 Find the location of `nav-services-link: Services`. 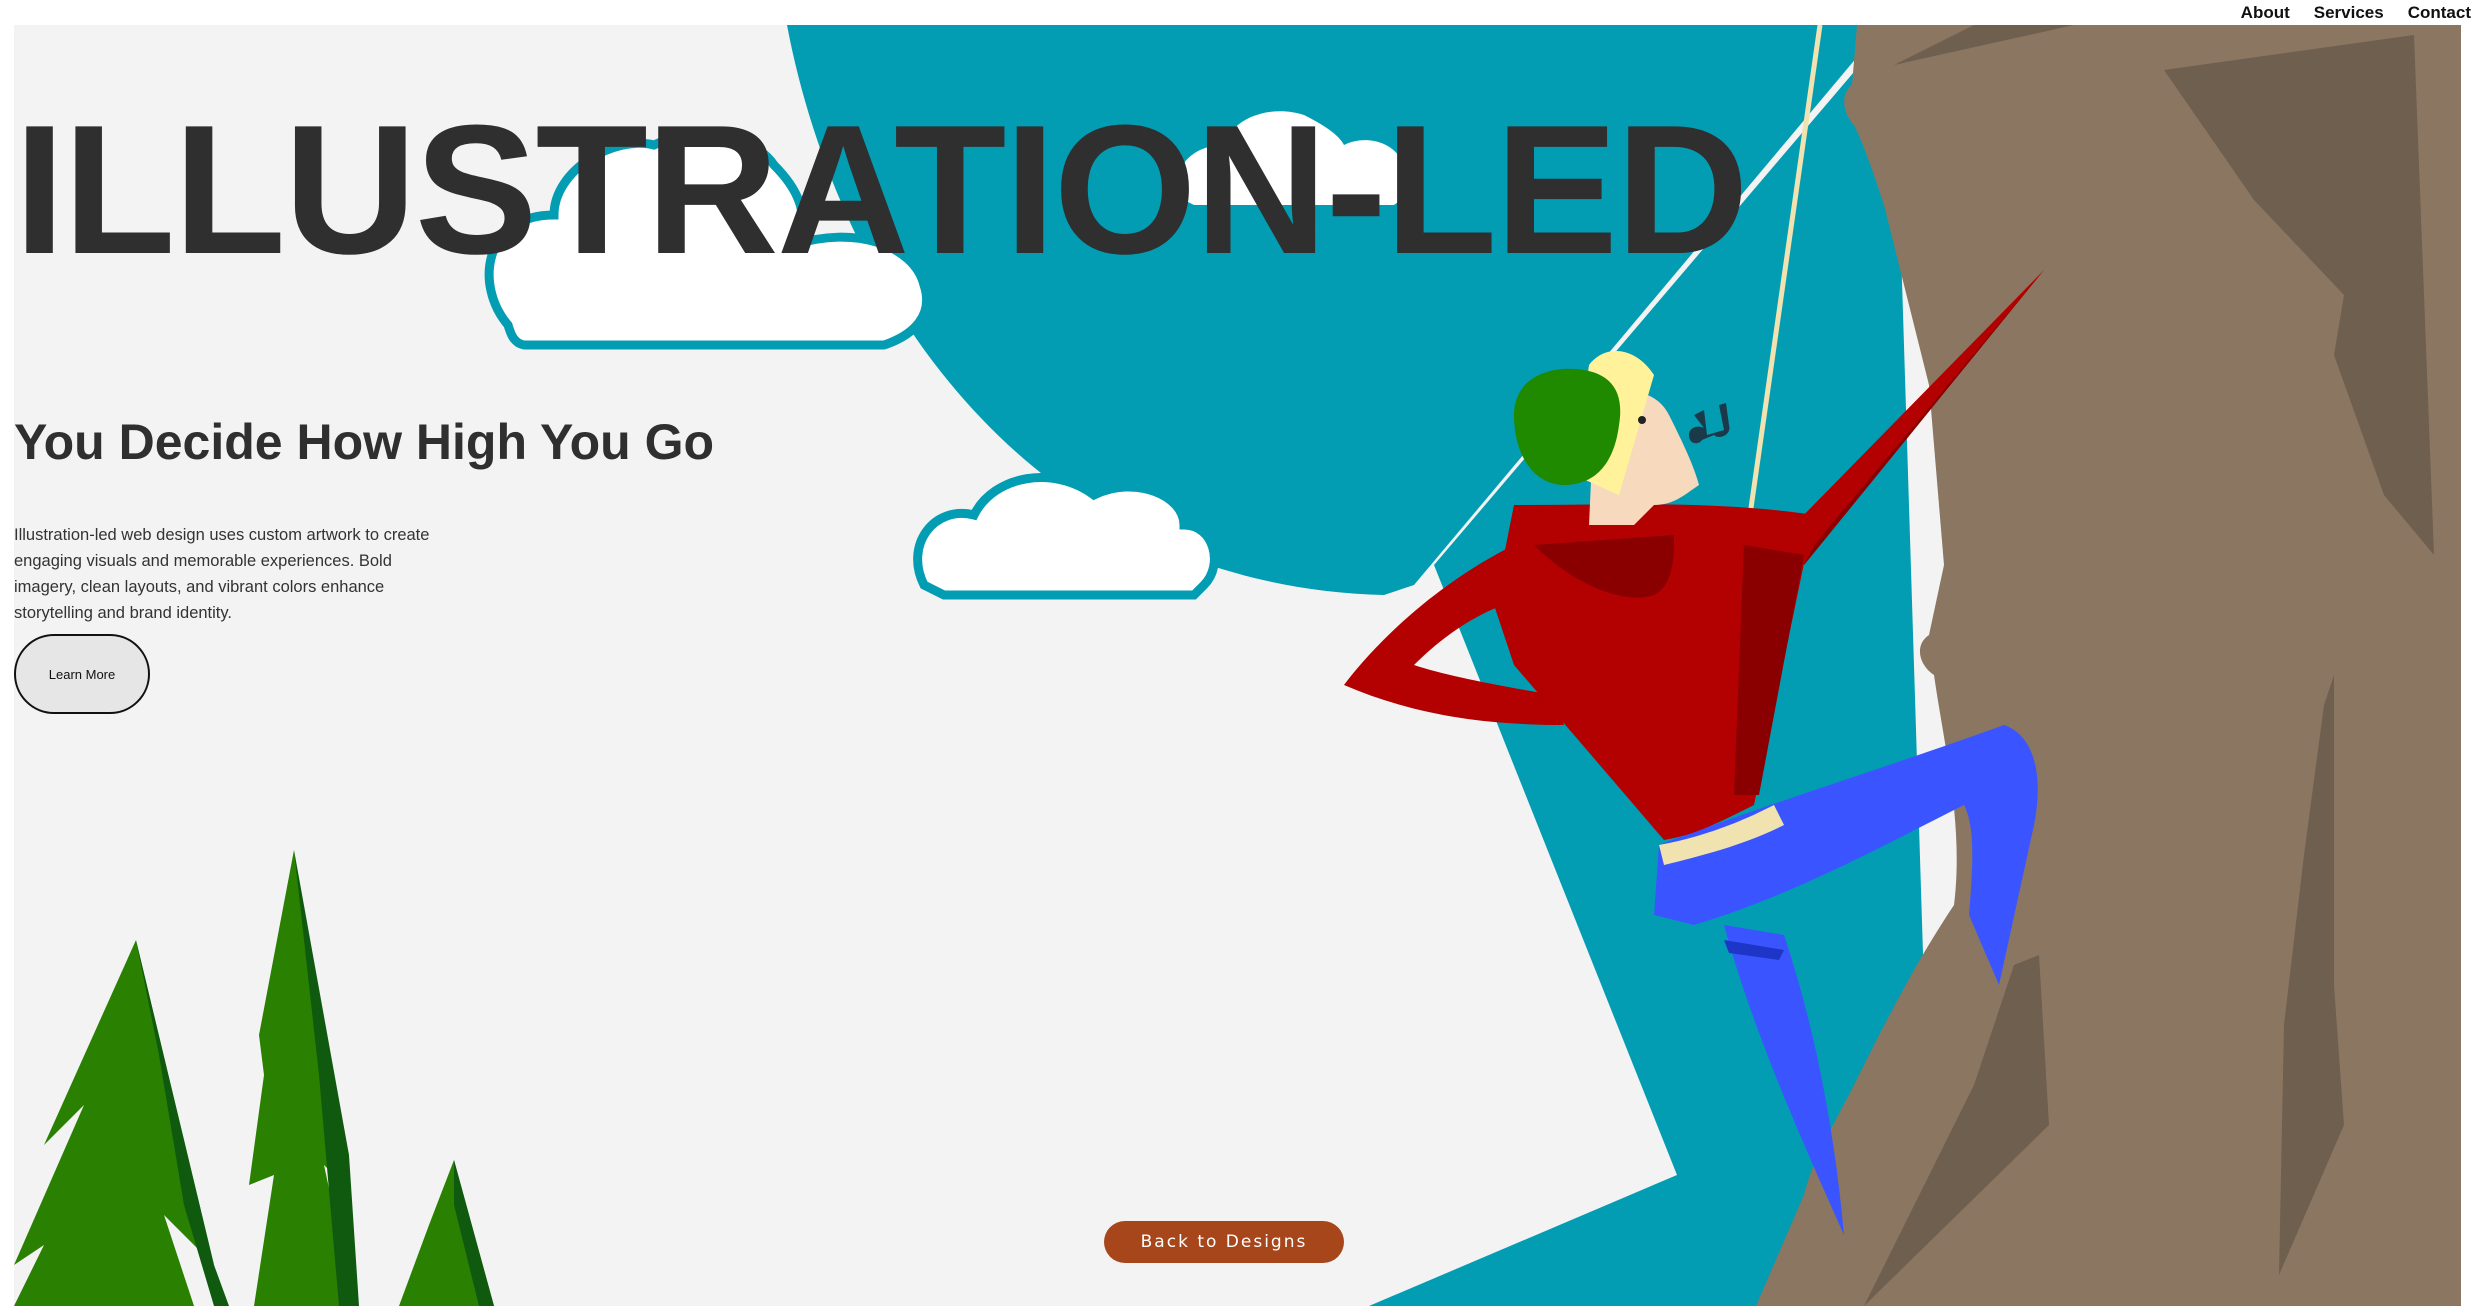

nav-services-link: Services is located at coordinates (2349, 12).